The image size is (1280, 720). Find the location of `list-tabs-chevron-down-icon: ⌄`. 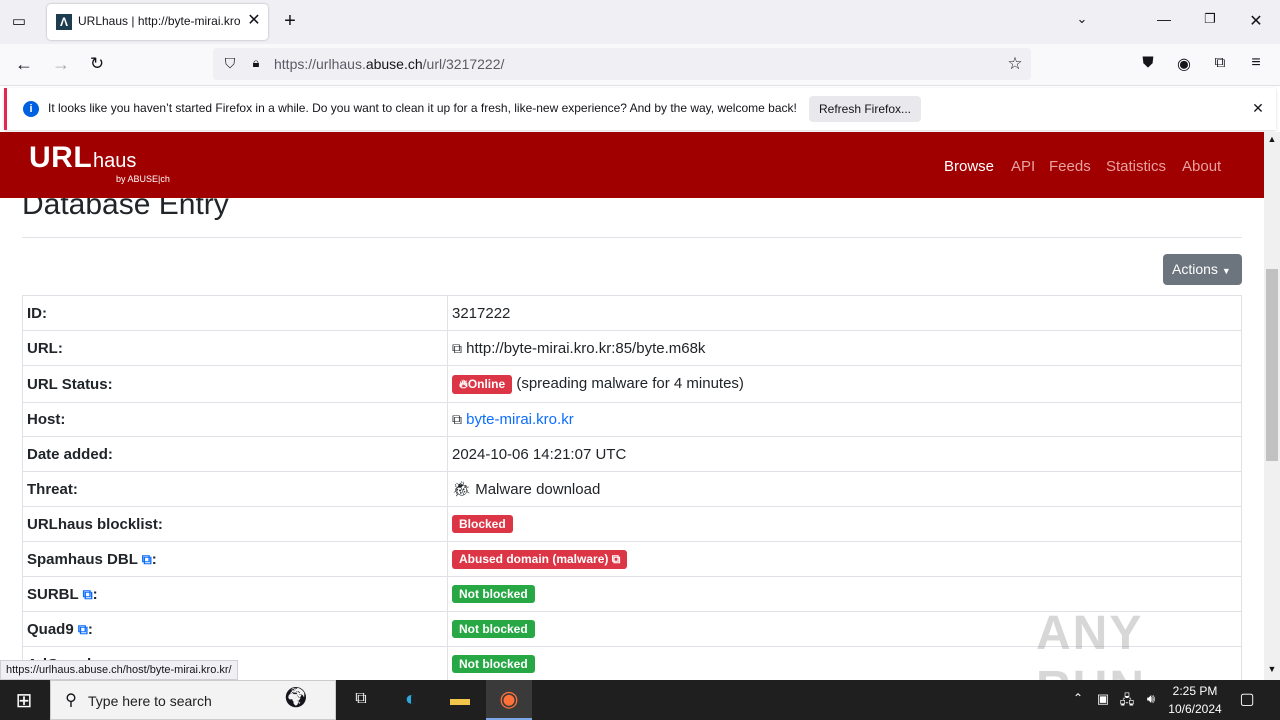

list-tabs-chevron-down-icon: ⌄ is located at coordinates (1082, 21).